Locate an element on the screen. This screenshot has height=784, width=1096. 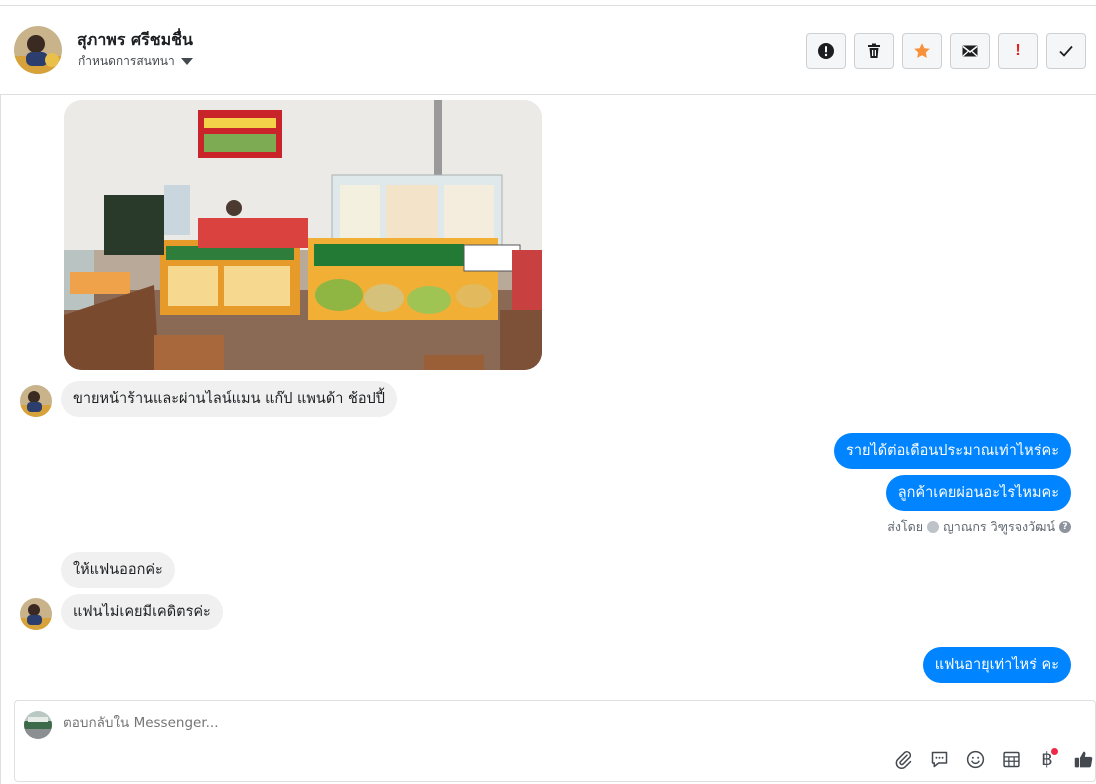
speech-bubble-icon is located at coordinates (939, 759).